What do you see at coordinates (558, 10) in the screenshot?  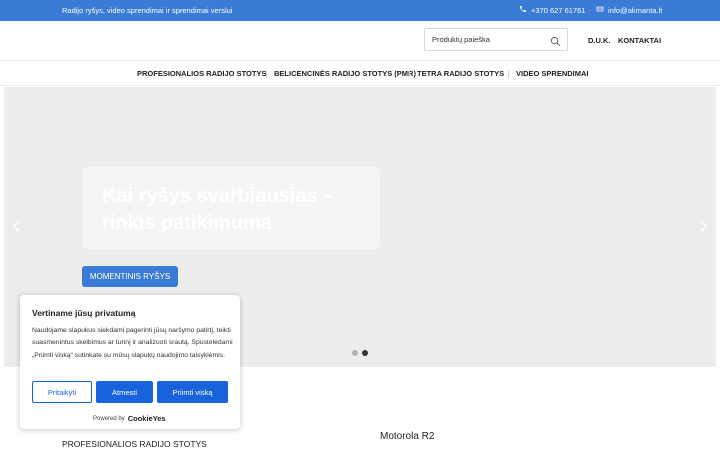 I see `phone-number: +370 627 61761` at bounding box center [558, 10].